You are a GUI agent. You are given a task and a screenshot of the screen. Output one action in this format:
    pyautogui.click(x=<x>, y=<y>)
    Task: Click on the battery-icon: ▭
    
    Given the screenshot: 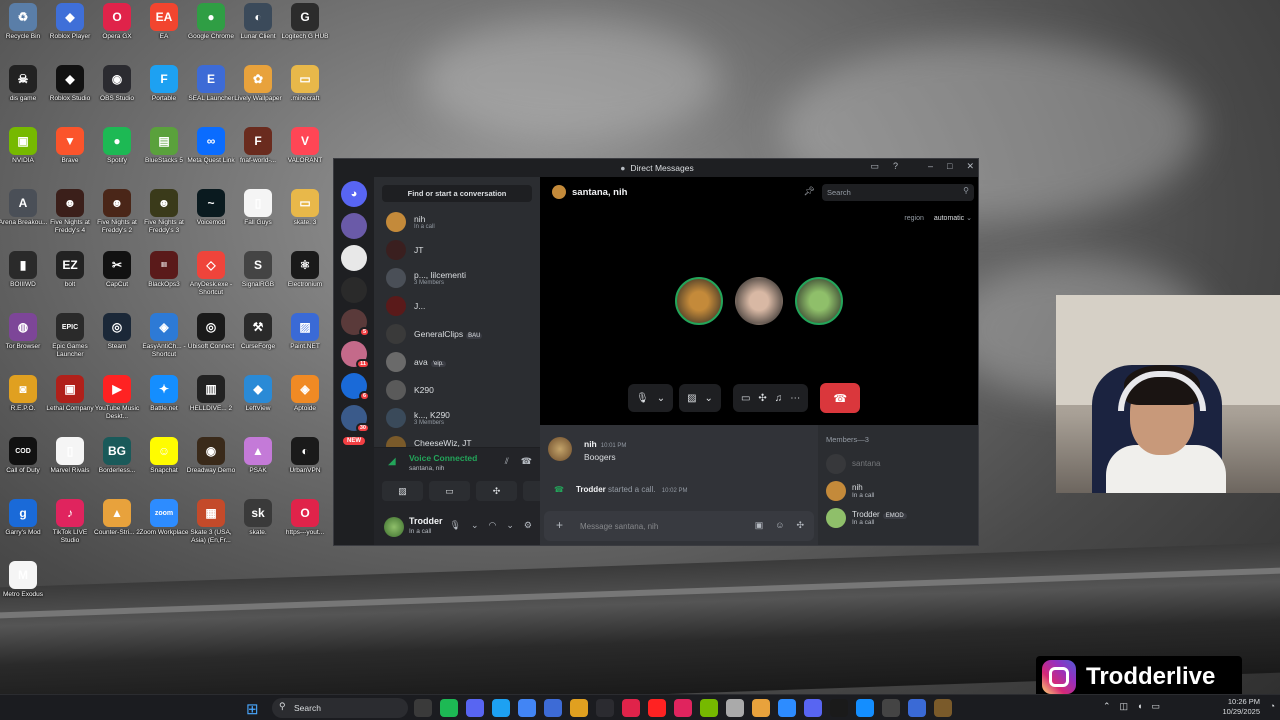 What is the action you would take?
    pyautogui.click(x=1155, y=706)
    